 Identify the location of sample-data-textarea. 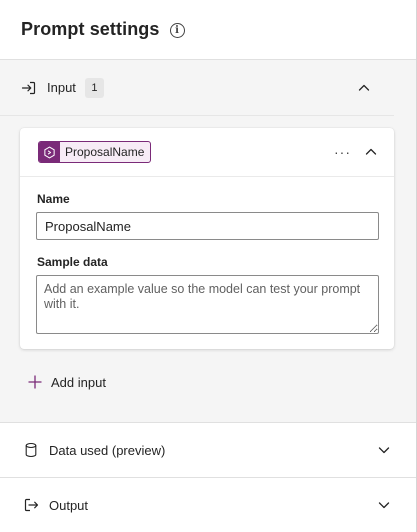
(207, 304).